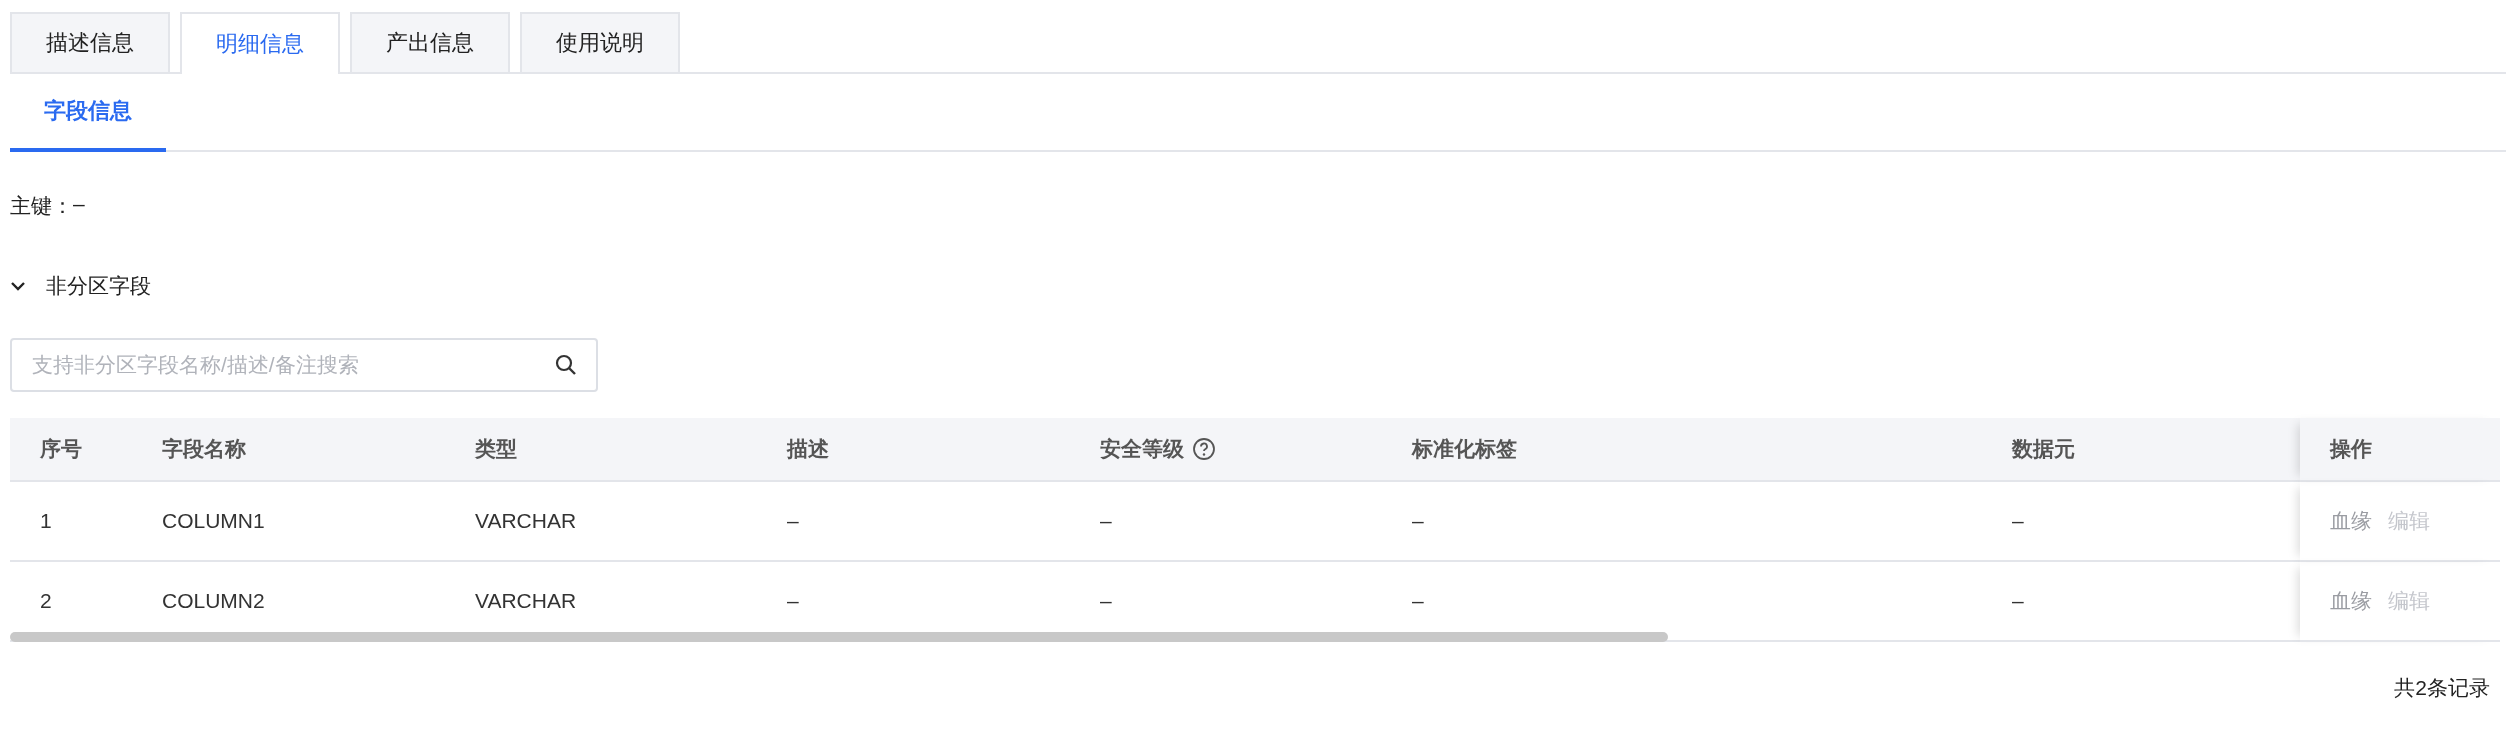 The width and height of the screenshot is (2506, 740). What do you see at coordinates (1204, 449) in the screenshot?
I see `help-icon` at bounding box center [1204, 449].